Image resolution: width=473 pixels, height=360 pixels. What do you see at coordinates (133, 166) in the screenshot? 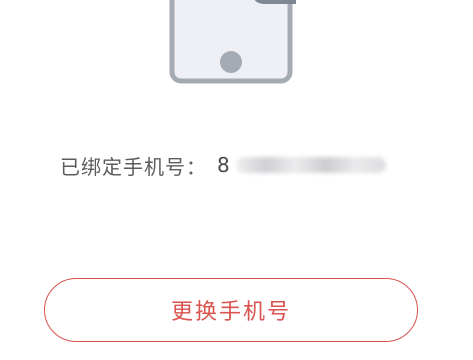
I see `bound-phone-label: 已绑定手机号：` at bounding box center [133, 166].